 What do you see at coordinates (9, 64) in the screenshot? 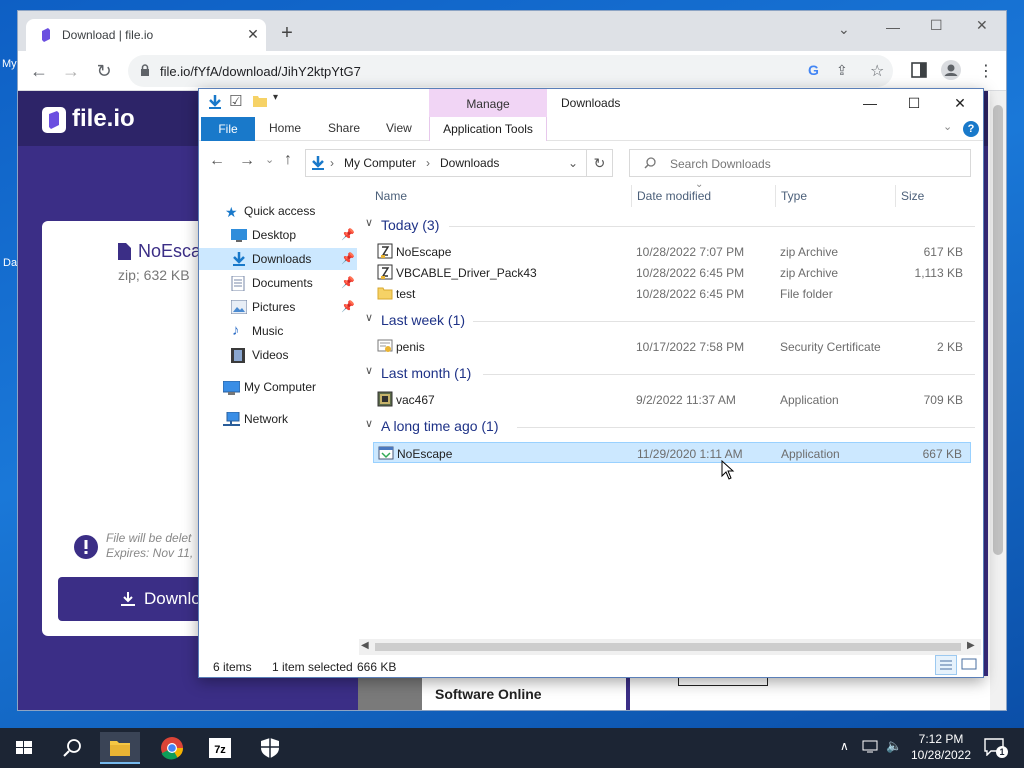
I see `desktop-icon-label: My` at bounding box center [9, 64].